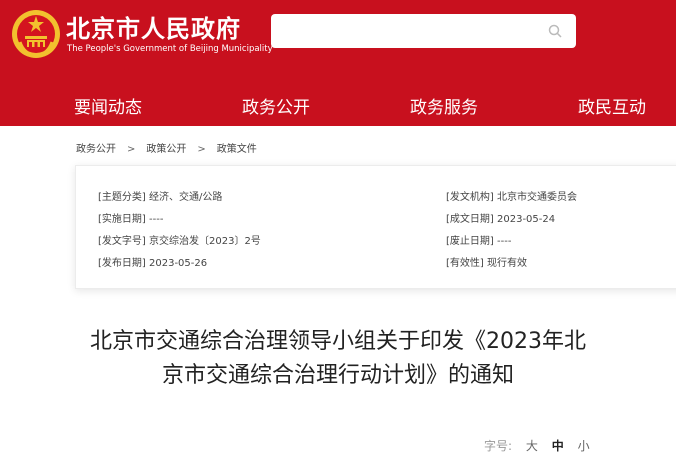 The height and width of the screenshot is (476, 676). Describe the element at coordinates (555, 31) in the screenshot. I see `search-icon` at that location.